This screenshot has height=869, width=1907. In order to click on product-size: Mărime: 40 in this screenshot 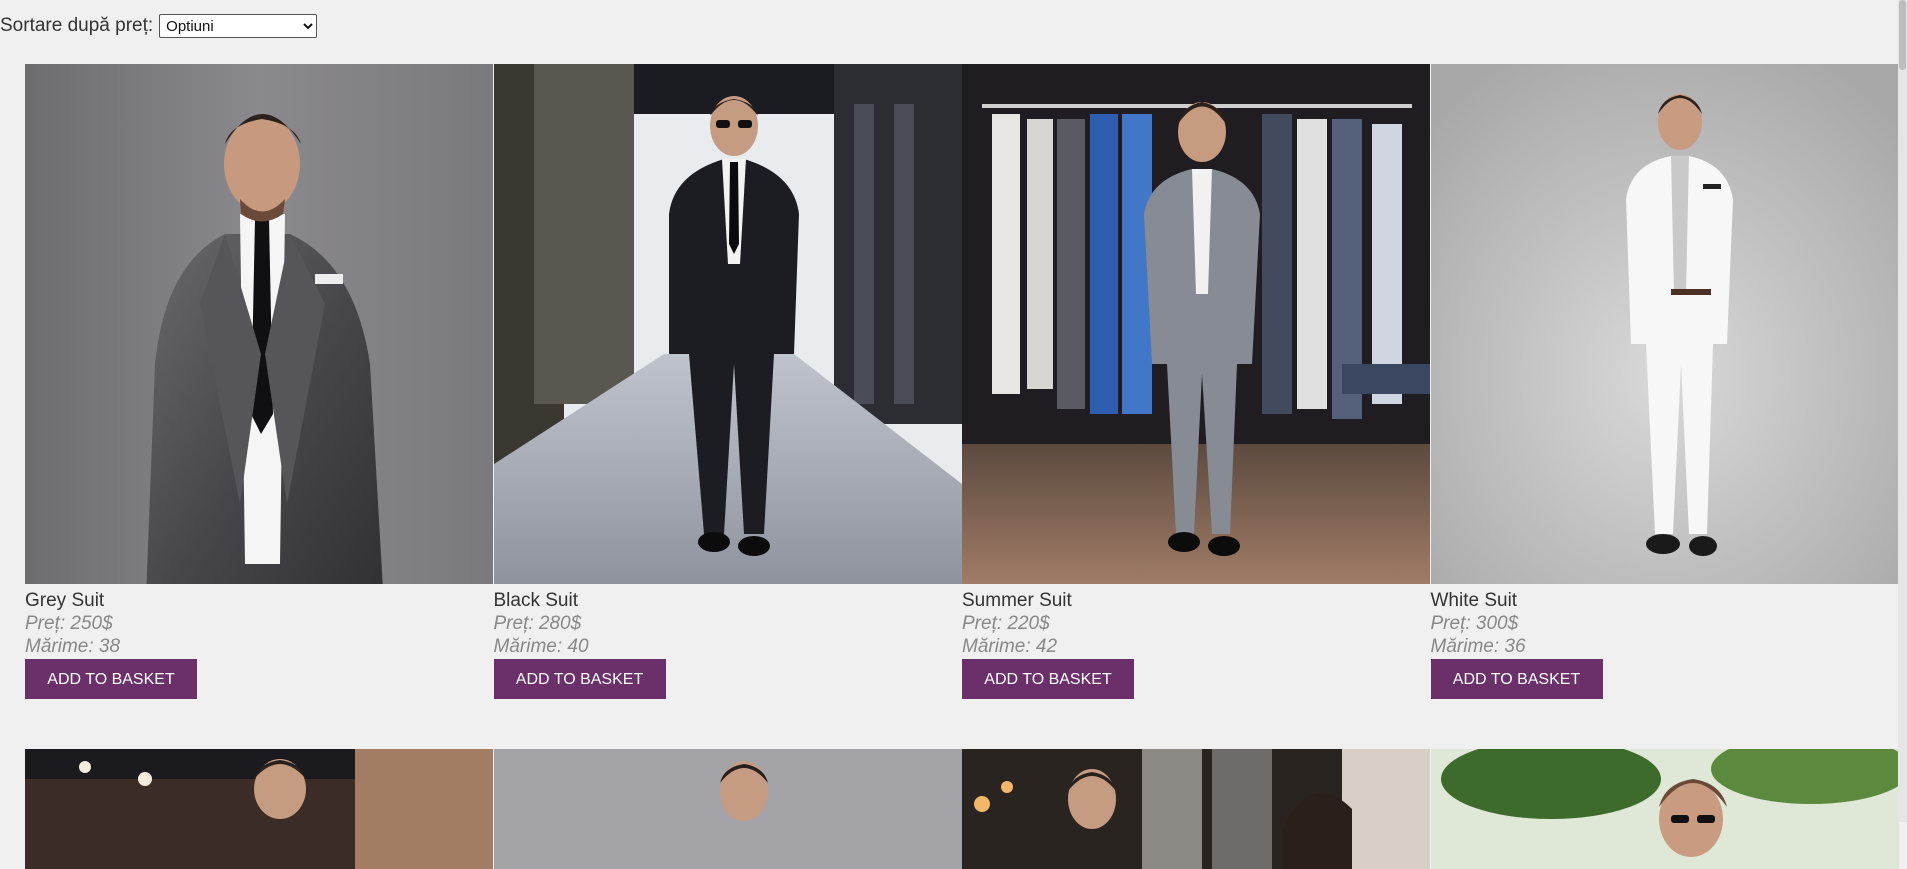, I will do `click(541, 646)`.